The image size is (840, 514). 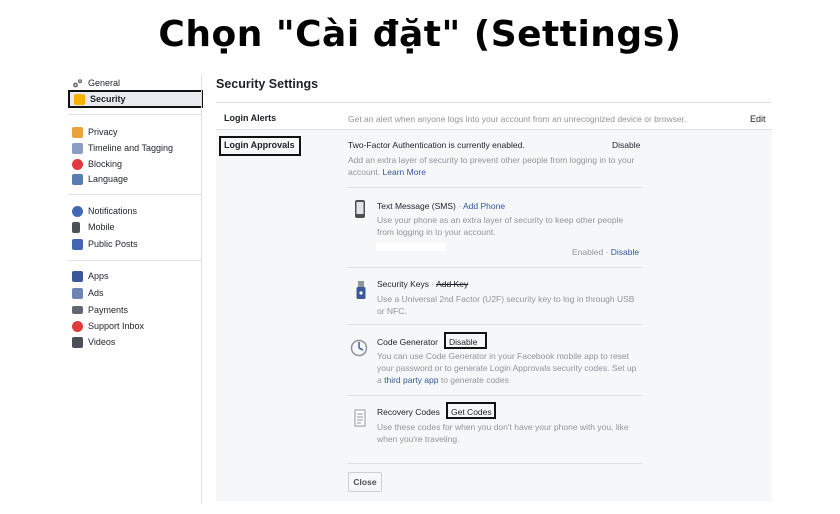 I want to click on sms-title: Text Message (SMS), so click(x=416, y=206).